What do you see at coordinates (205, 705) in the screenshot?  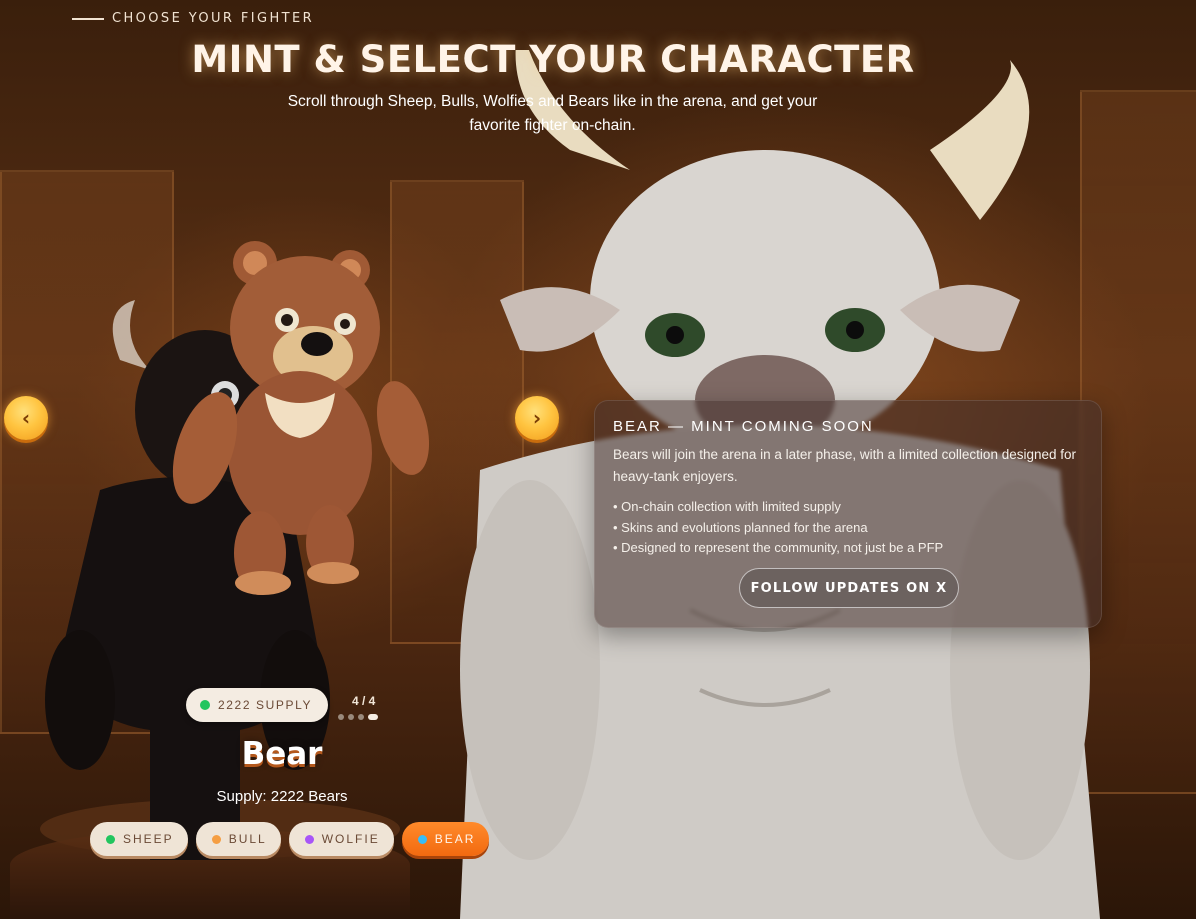 I see `supply-status-dot` at bounding box center [205, 705].